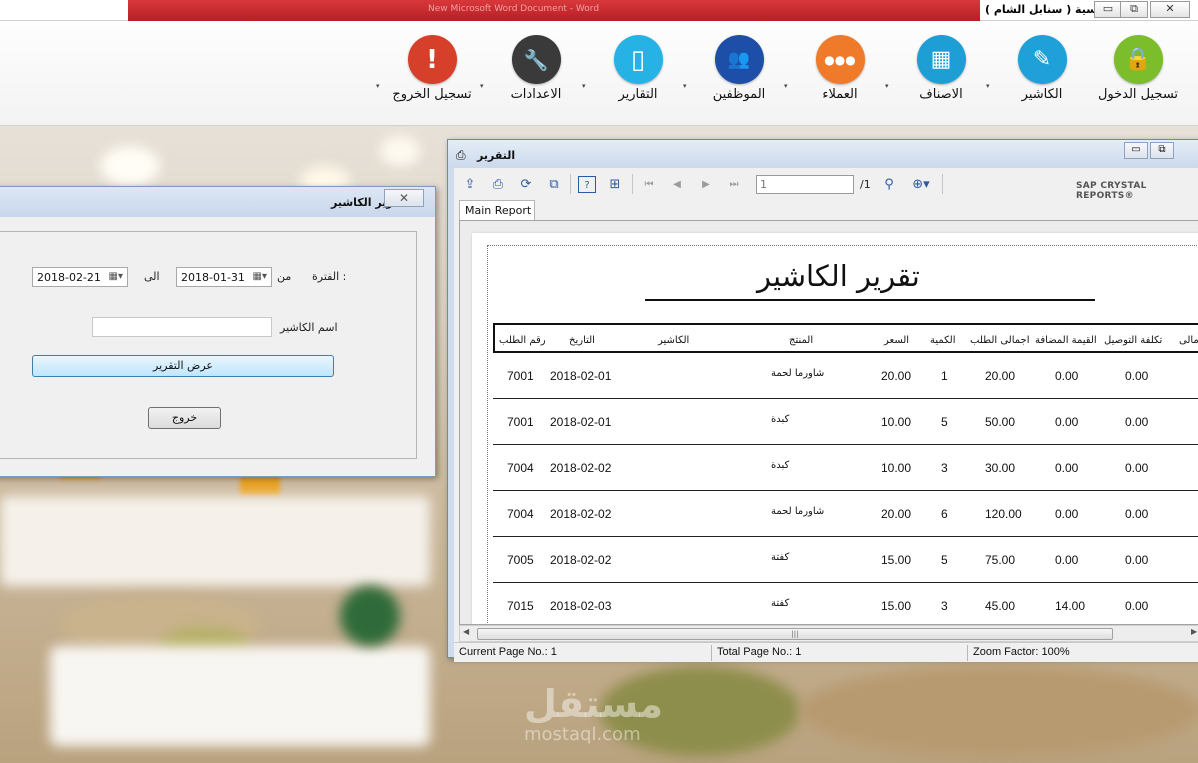  What do you see at coordinates (759, 652) in the screenshot?
I see `total-page-status: Total Page No.: 1` at bounding box center [759, 652].